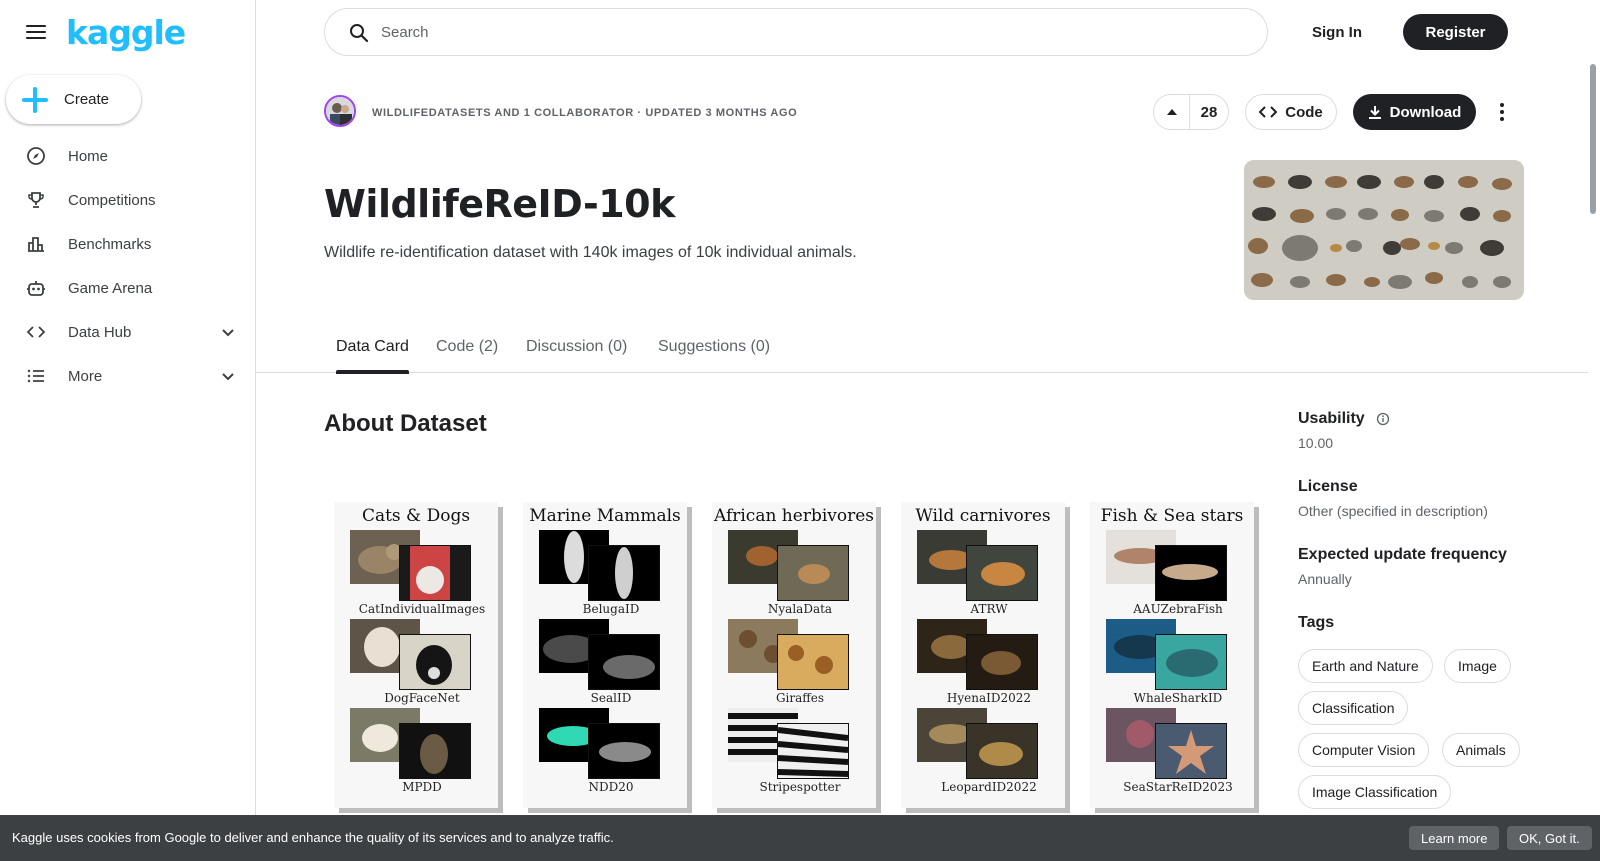  I want to click on upvote-button, so click(1172, 112).